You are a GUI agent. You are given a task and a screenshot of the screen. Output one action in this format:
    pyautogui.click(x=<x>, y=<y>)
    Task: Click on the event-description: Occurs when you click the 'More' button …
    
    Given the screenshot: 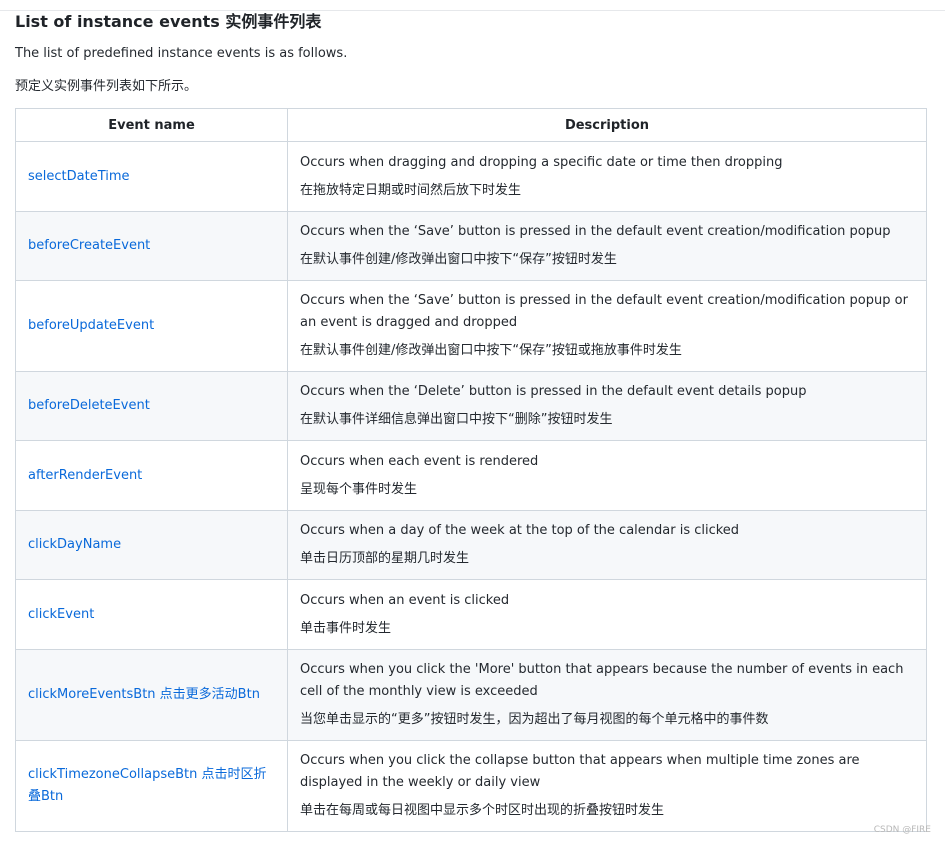 What is the action you would take?
    pyautogui.click(x=607, y=695)
    